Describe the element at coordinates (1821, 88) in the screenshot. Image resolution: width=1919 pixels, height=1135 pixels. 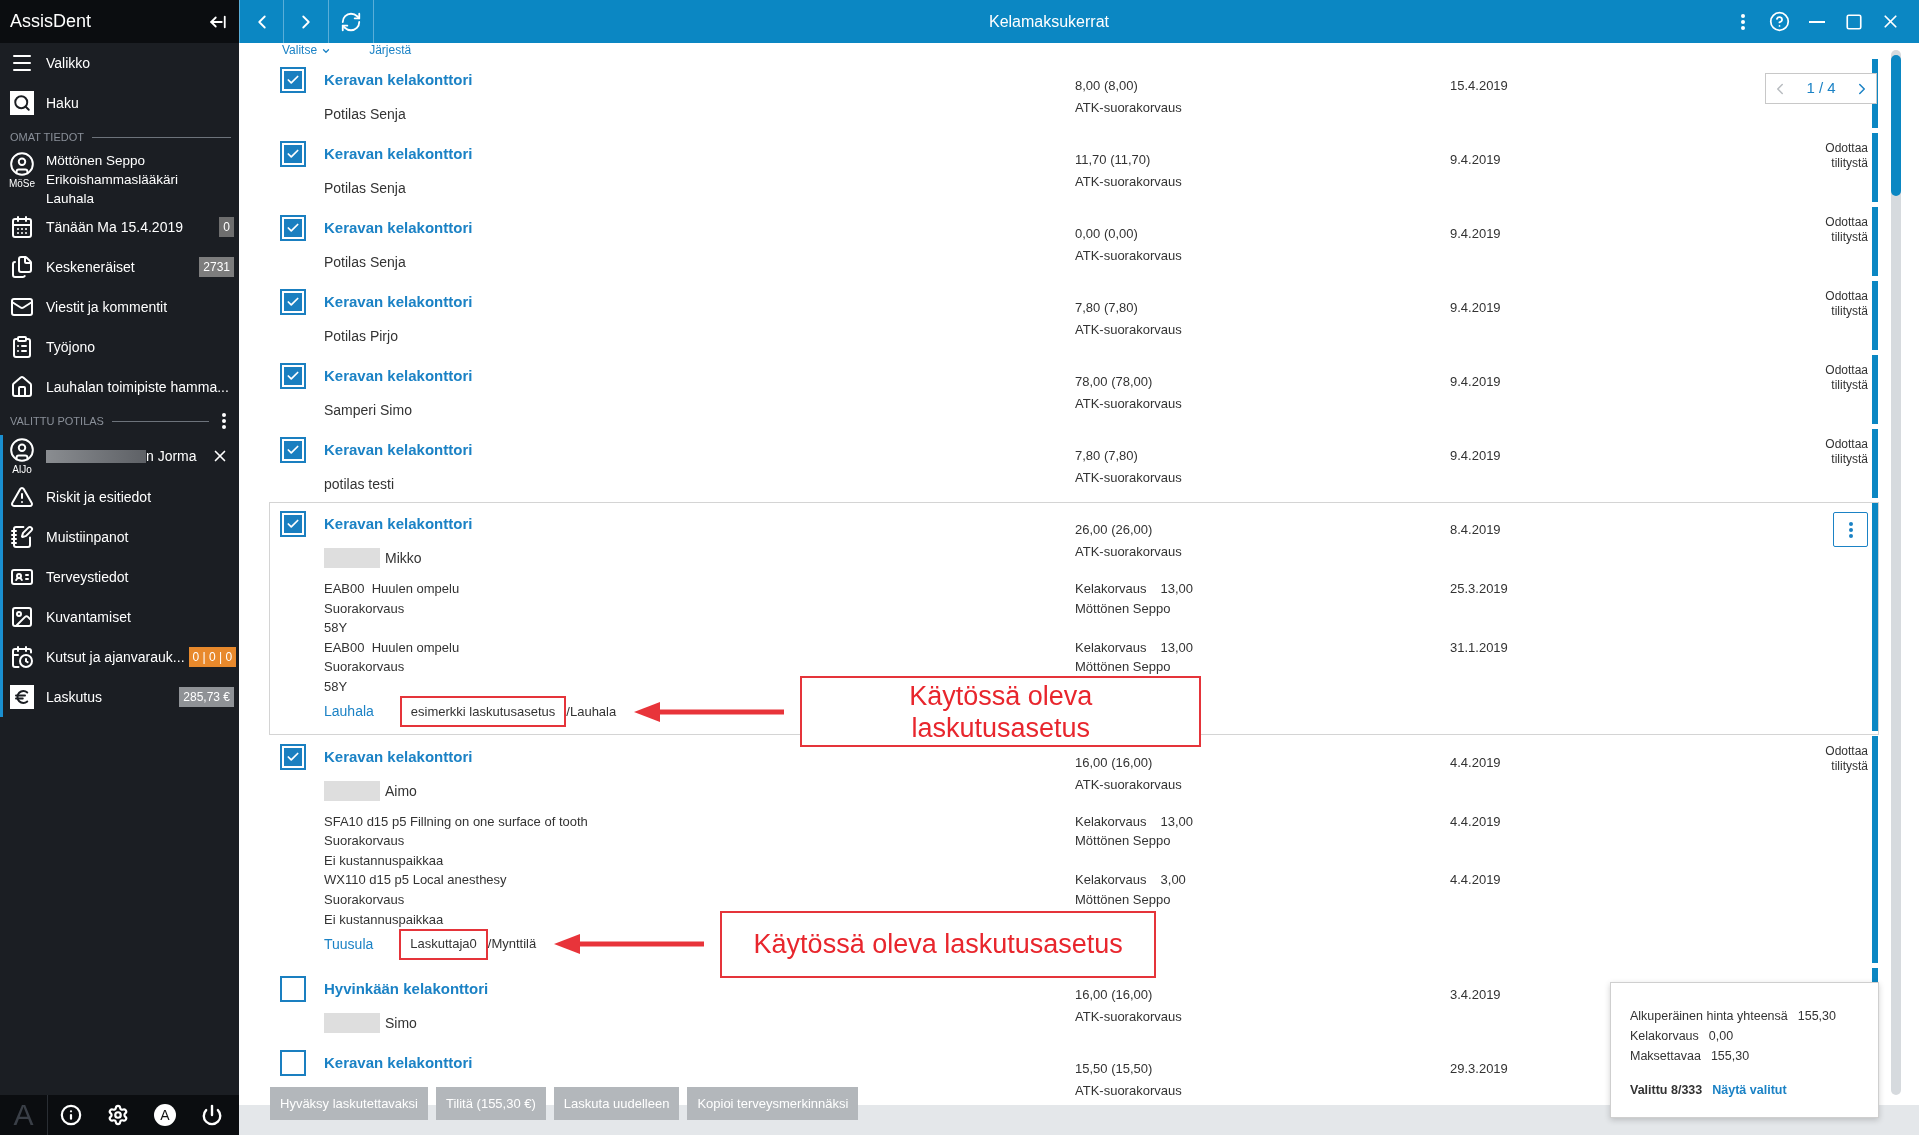
I see `page-indicator: 1 / 4` at that location.